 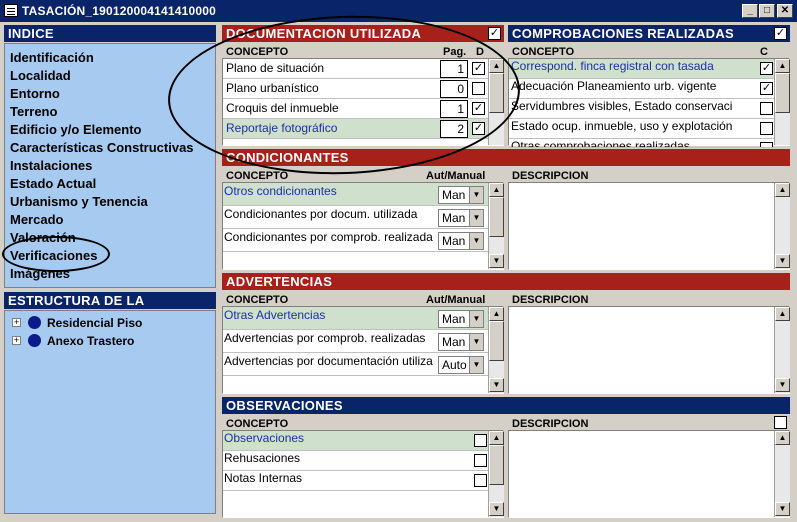 What do you see at coordinates (53, 183) in the screenshot?
I see `indice-item: Estado Actual` at bounding box center [53, 183].